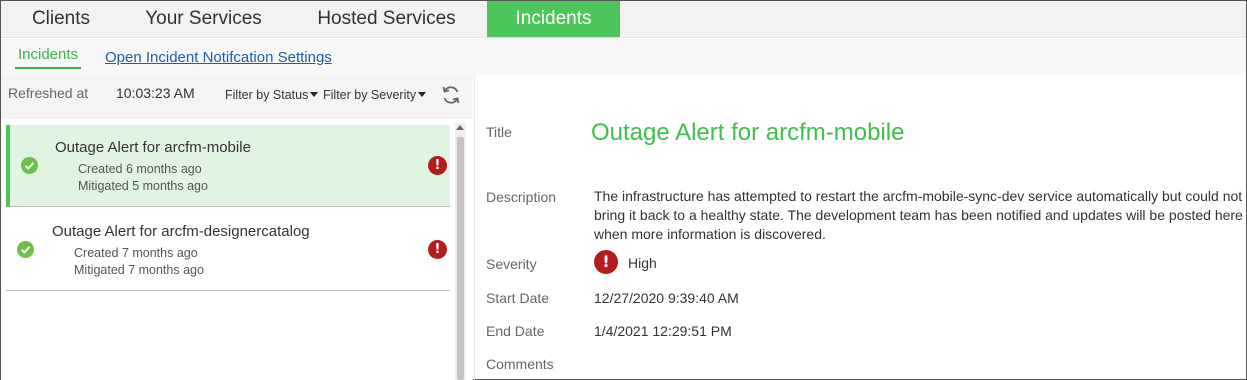 The image size is (1247, 380). I want to click on filter-by-status-dropdown: Filter by Status, so click(272, 95).